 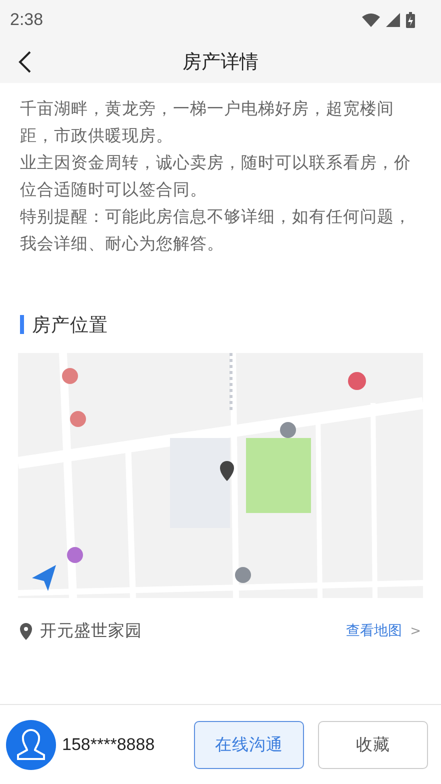 I want to click on battery-icon, so click(x=410, y=20).